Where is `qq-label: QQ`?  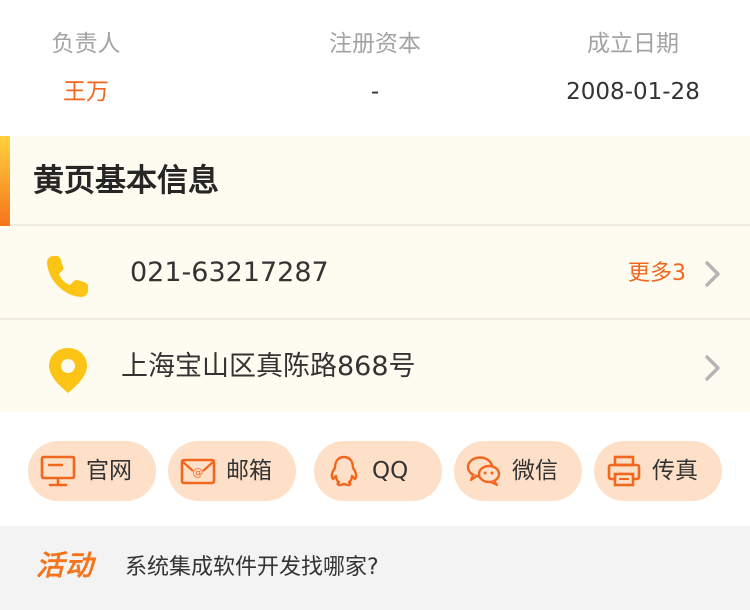 qq-label: QQ is located at coordinates (390, 471).